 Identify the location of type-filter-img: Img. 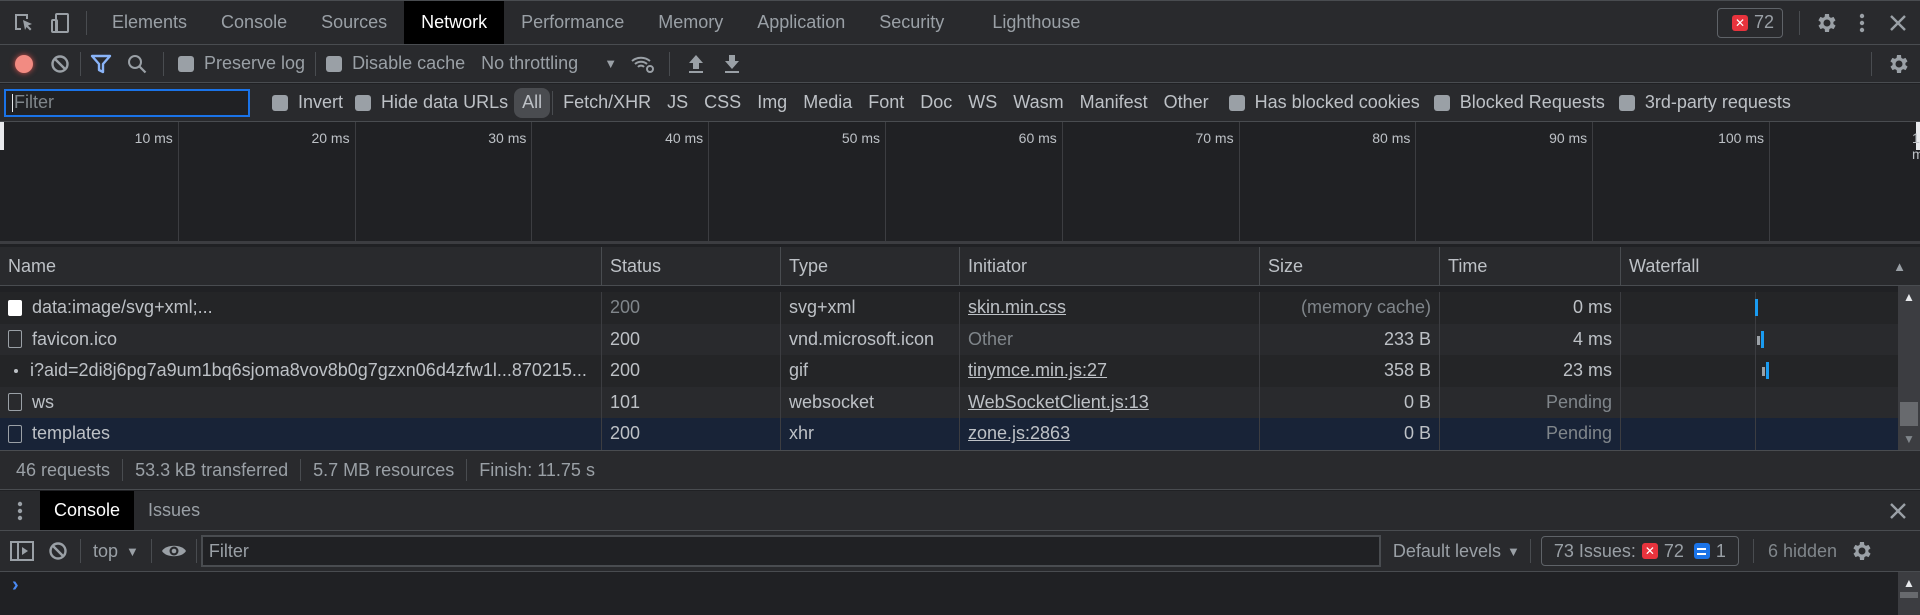
(772, 103).